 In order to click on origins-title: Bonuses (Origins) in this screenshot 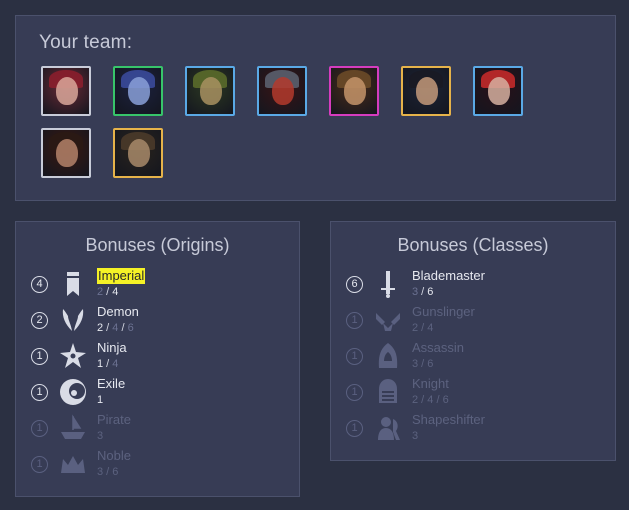, I will do `click(157, 245)`.